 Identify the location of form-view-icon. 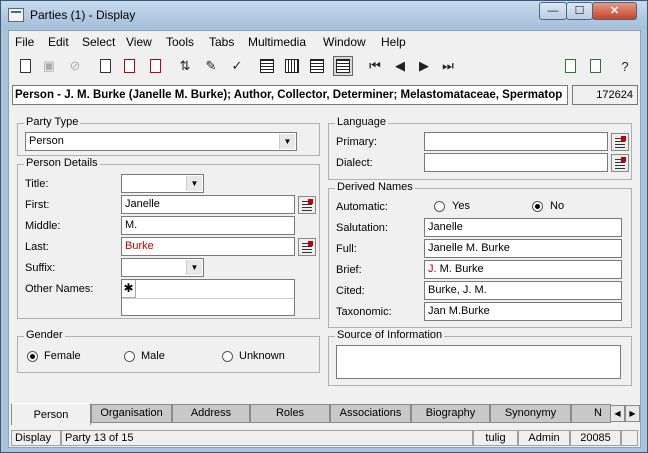
(267, 66).